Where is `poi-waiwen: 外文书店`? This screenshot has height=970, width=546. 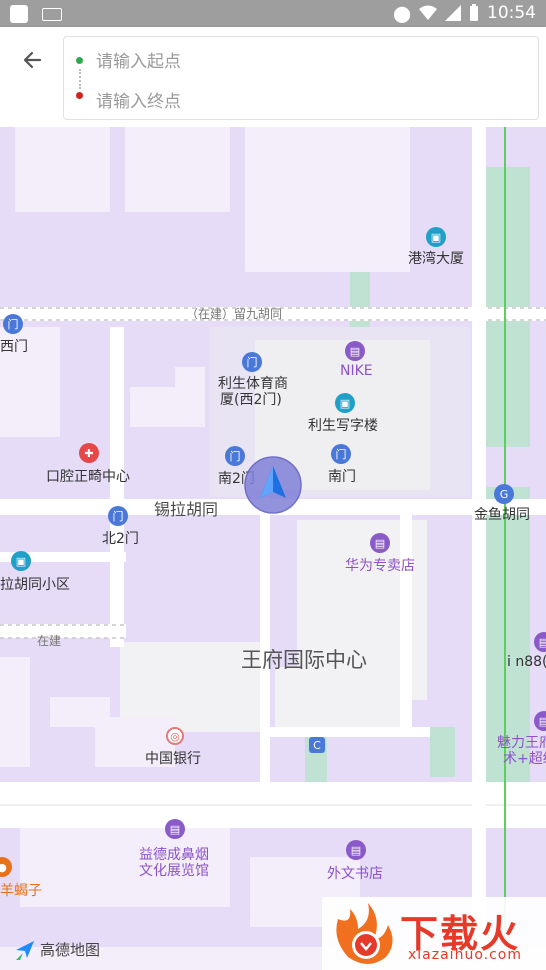
poi-waiwen: 外文书店 is located at coordinates (355, 873).